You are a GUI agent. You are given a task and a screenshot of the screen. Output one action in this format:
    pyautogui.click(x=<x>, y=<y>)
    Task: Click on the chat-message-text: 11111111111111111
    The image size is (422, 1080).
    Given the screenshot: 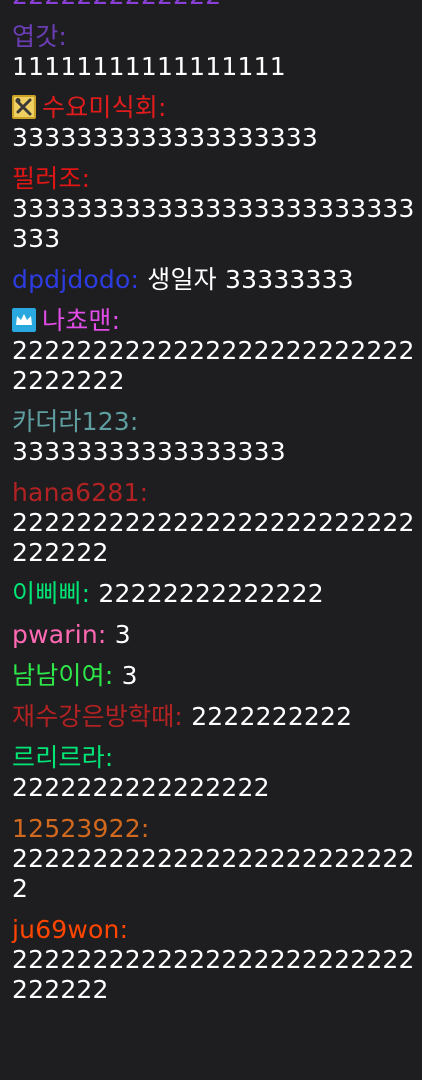 What is the action you would take?
    pyautogui.click(x=149, y=66)
    